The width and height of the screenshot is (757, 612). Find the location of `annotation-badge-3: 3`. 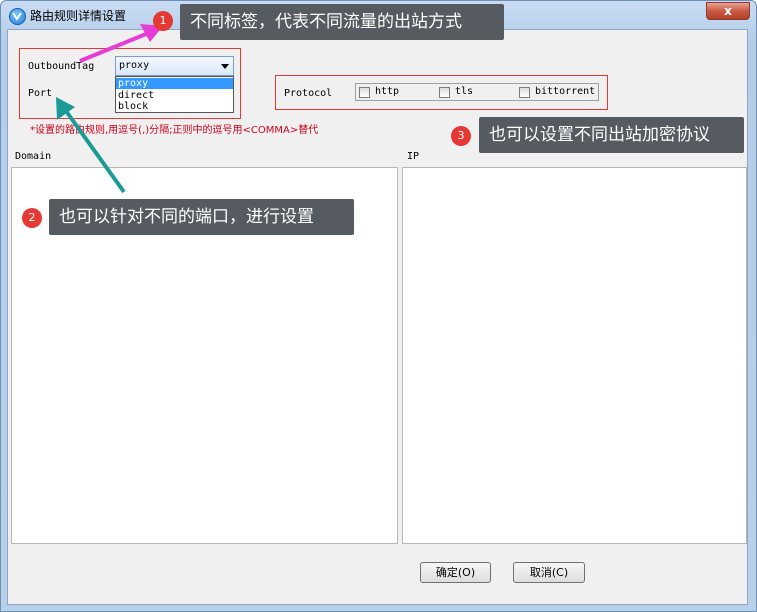

annotation-badge-3: 3 is located at coordinates (461, 136).